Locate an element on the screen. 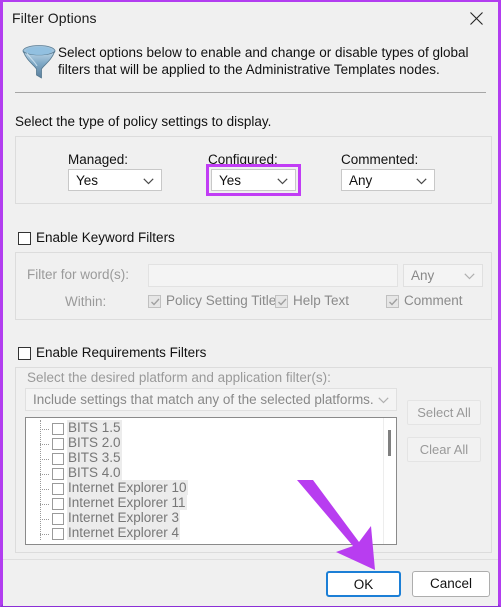 The image size is (501, 607). tree-scrollbar is located at coordinates (389, 481).